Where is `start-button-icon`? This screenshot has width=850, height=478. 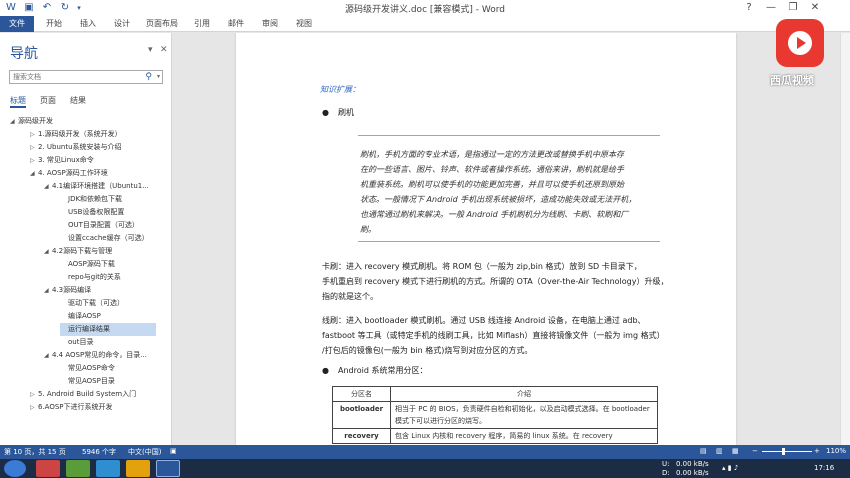
start-button-icon is located at coordinates (15, 468).